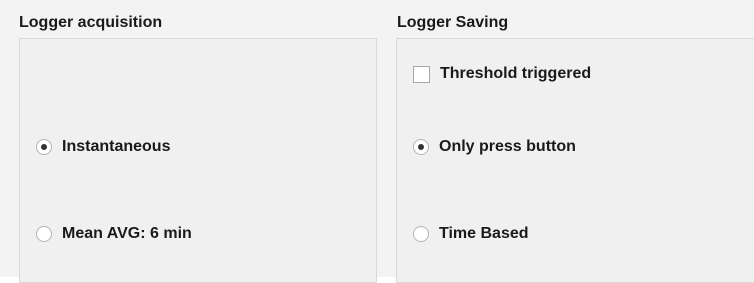  I want to click on time-based-label: Time Based, so click(484, 233).